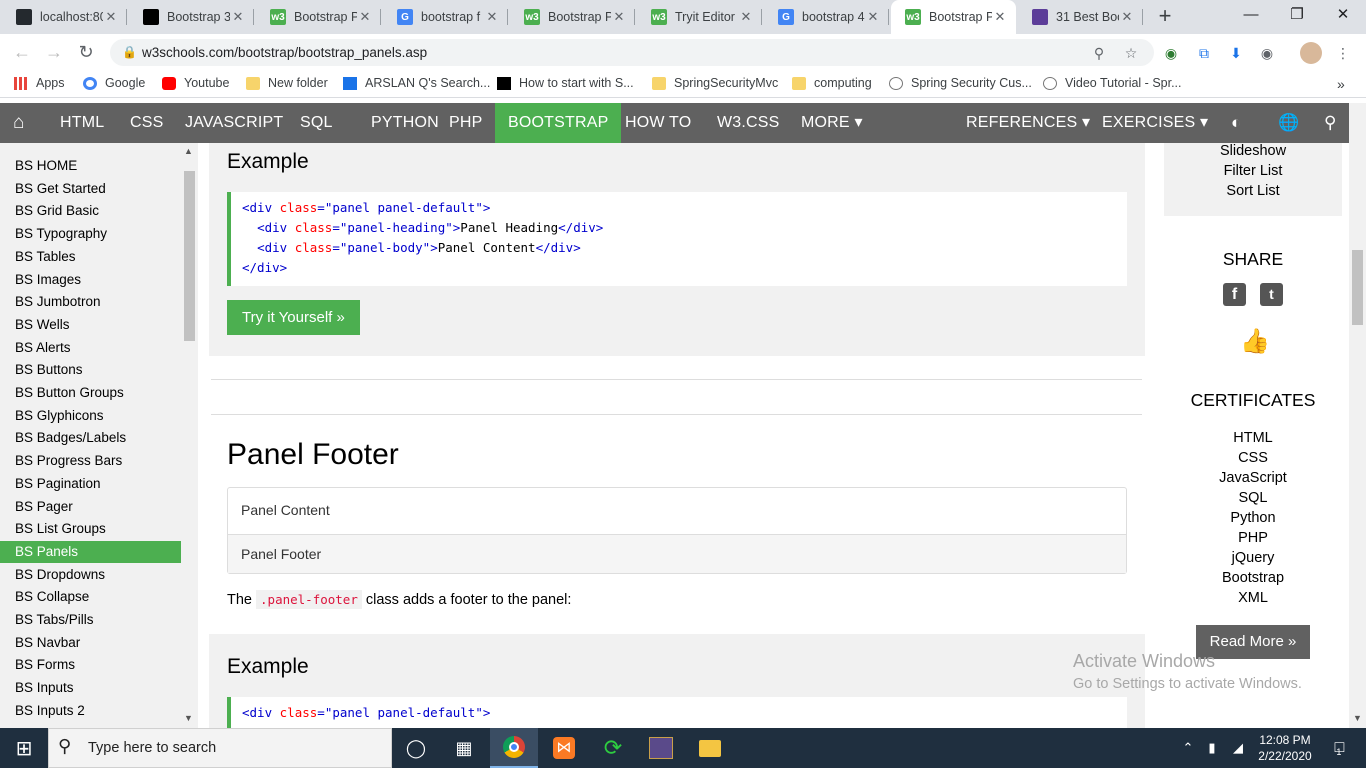 This screenshot has height=768, width=1366. Describe the element at coordinates (287, 83) in the screenshot. I see `bookmark-item: New folder` at that location.